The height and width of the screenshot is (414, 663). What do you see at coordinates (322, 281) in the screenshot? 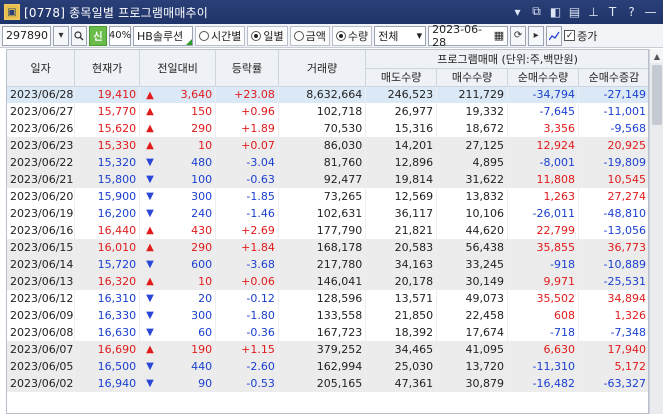
I see `cell-volume: 146,041` at bounding box center [322, 281].